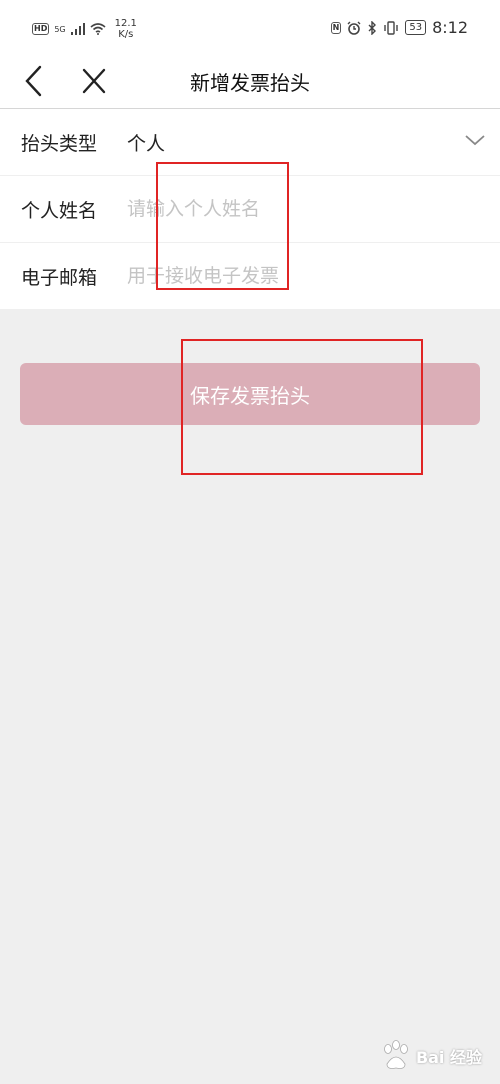 The image size is (500, 1084). I want to click on personal-name-label: 个人姓名, so click(59, 211).